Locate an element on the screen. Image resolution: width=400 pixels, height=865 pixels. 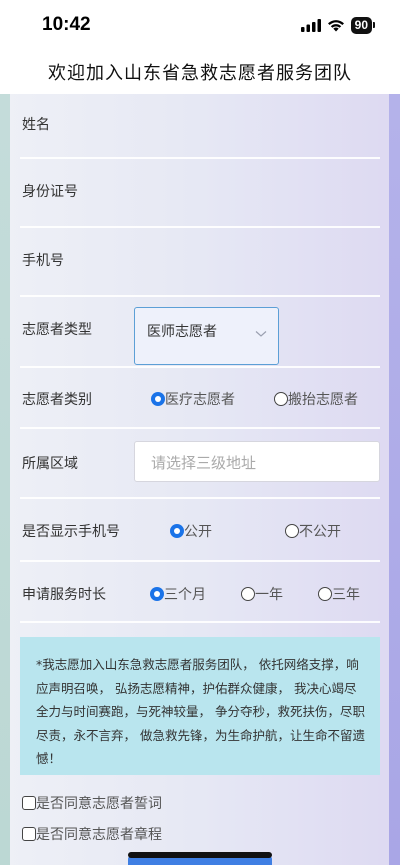
status-time: 10:42 is located at coordinates (66, 24).